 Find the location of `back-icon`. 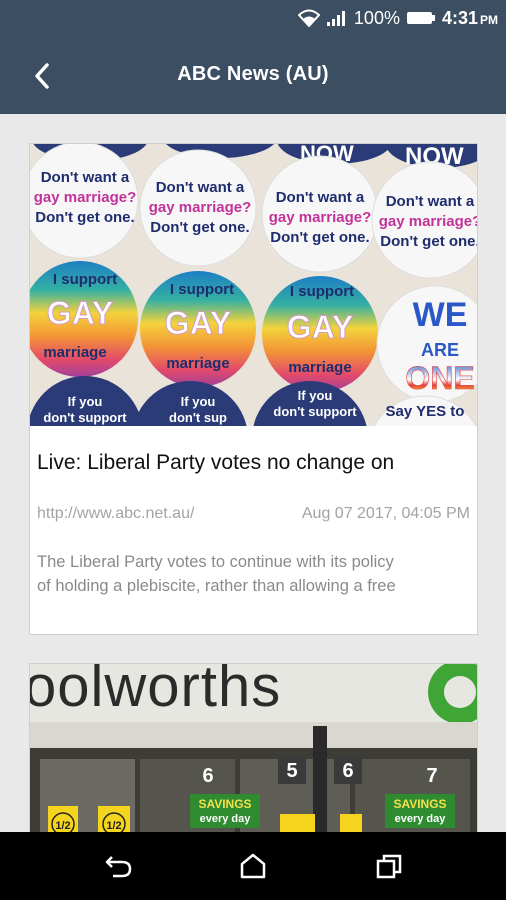

back-icon is located at coordinates (118, 867).